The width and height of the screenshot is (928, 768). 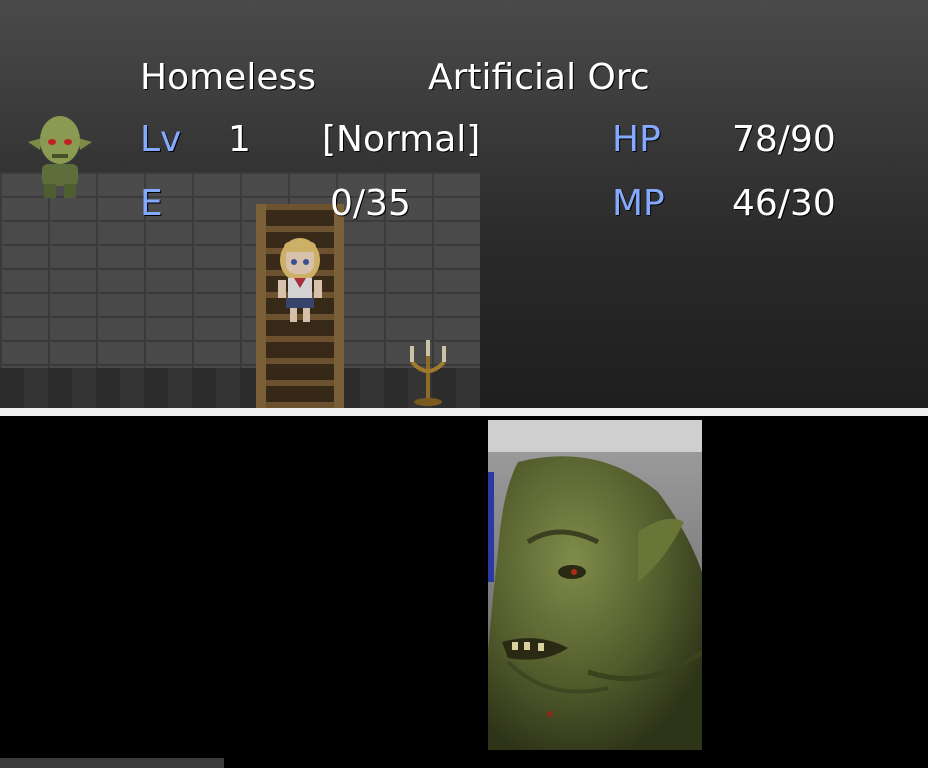 I want to click on actor-state: [Normal], so click(x=401, y=139).